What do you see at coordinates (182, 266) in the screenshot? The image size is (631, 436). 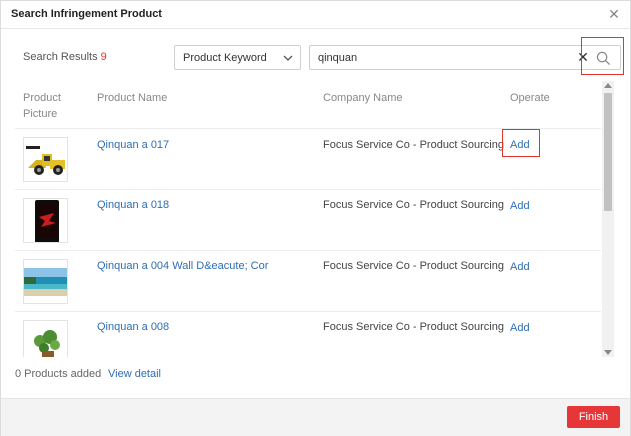 I see `product-name-link: Qinquan a 004 Wall D&eacute; Cor` at bounding box center [182, 266].